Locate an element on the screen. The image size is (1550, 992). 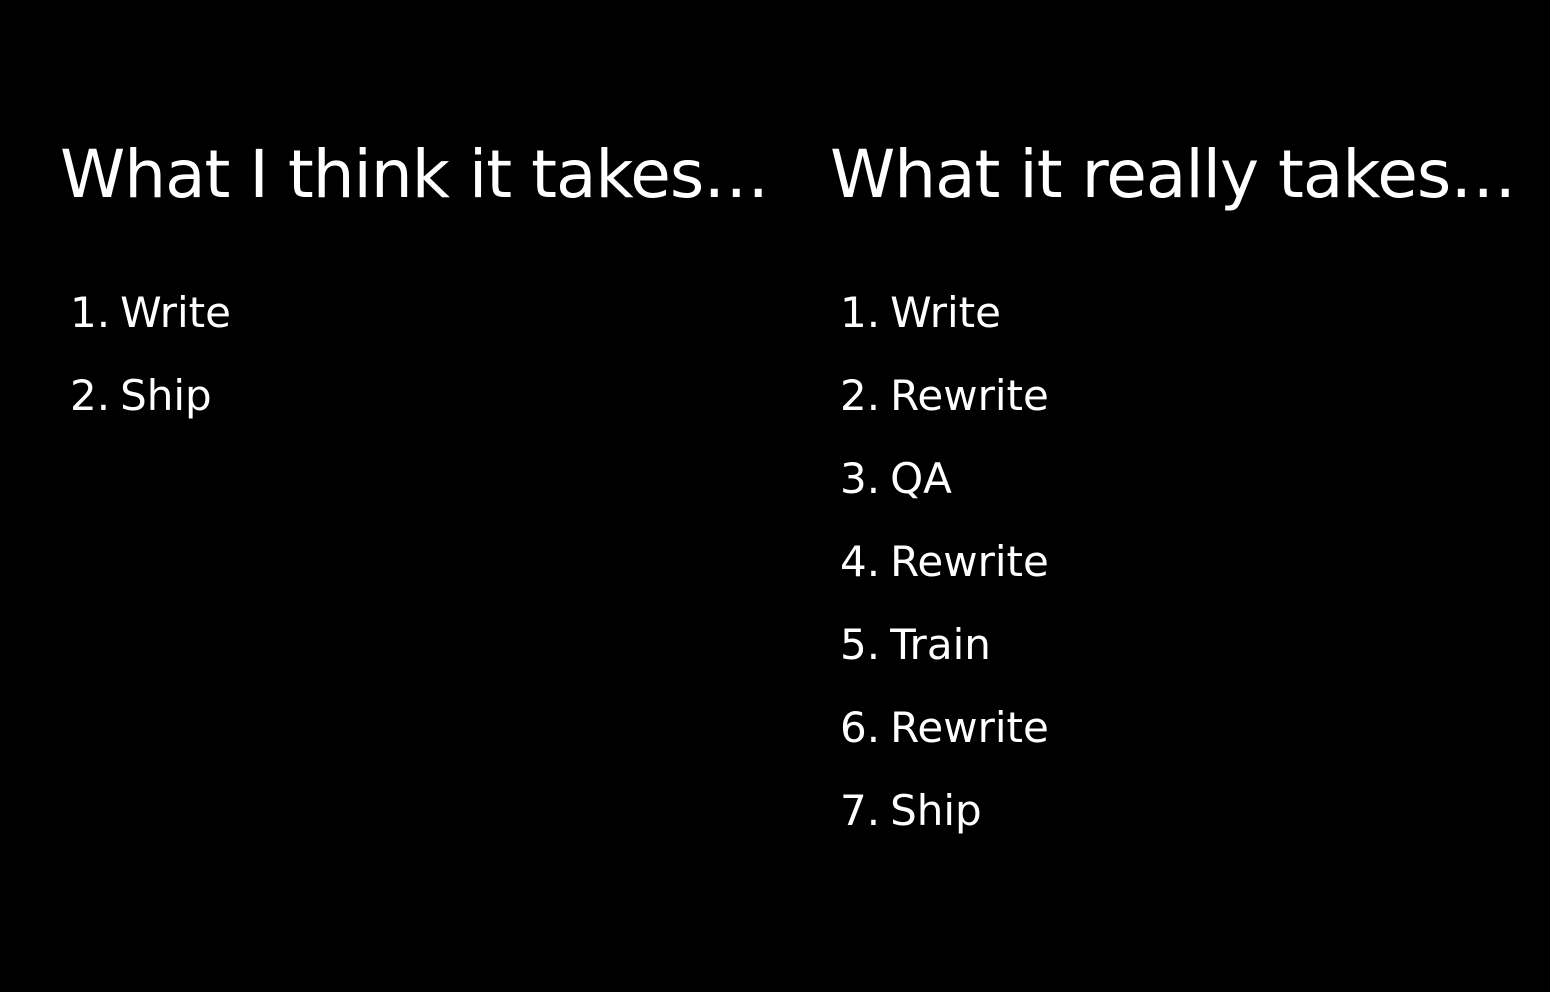
step-label: Train is located at coordinates (940, 644).